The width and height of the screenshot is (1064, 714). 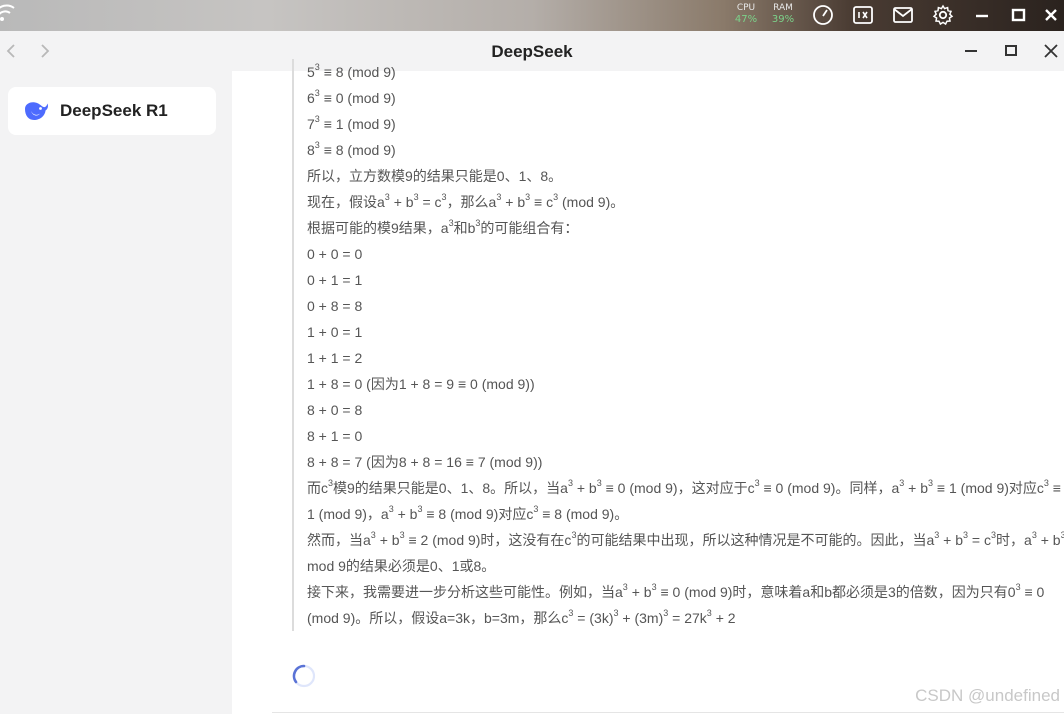 What do you see at coordinates (685, 254) in the screenshot?
I see `reasoning-line: 0 + 0 = 0` at bounding box center [685, 254].